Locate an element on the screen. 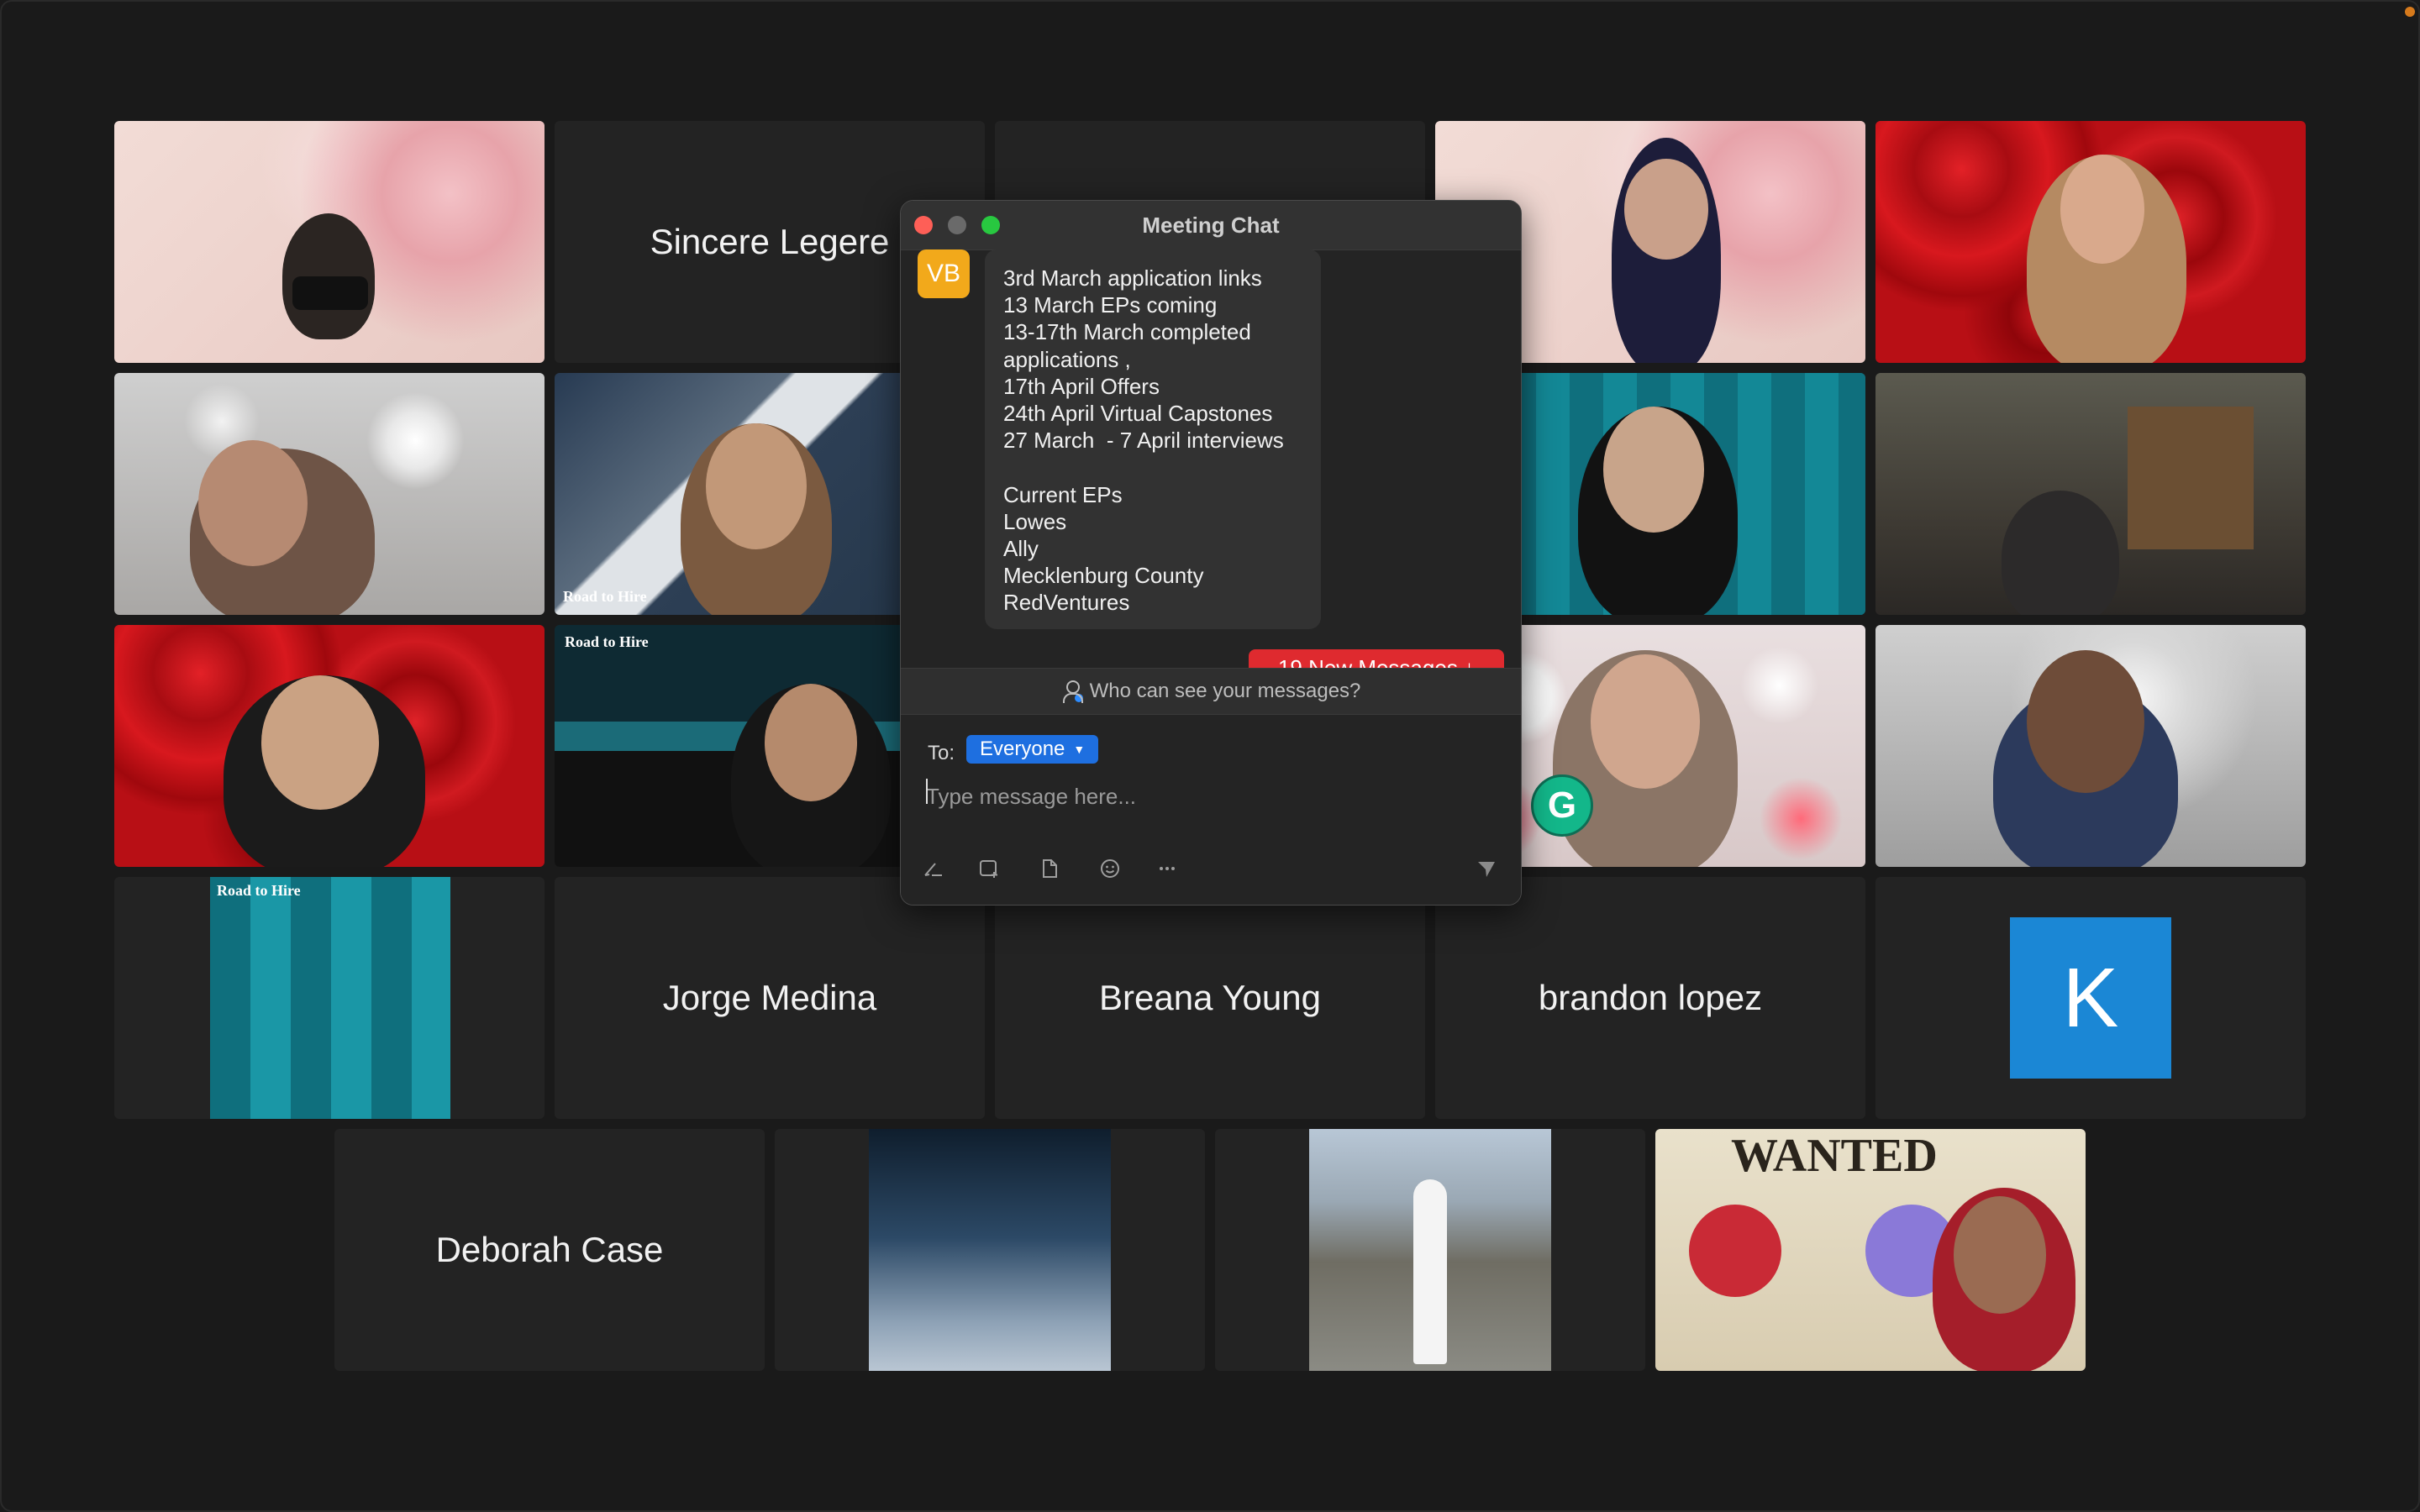 This screenshot has height=1512, width=2420. video-tile: WANTED is located at coordinates (1870, 1250).